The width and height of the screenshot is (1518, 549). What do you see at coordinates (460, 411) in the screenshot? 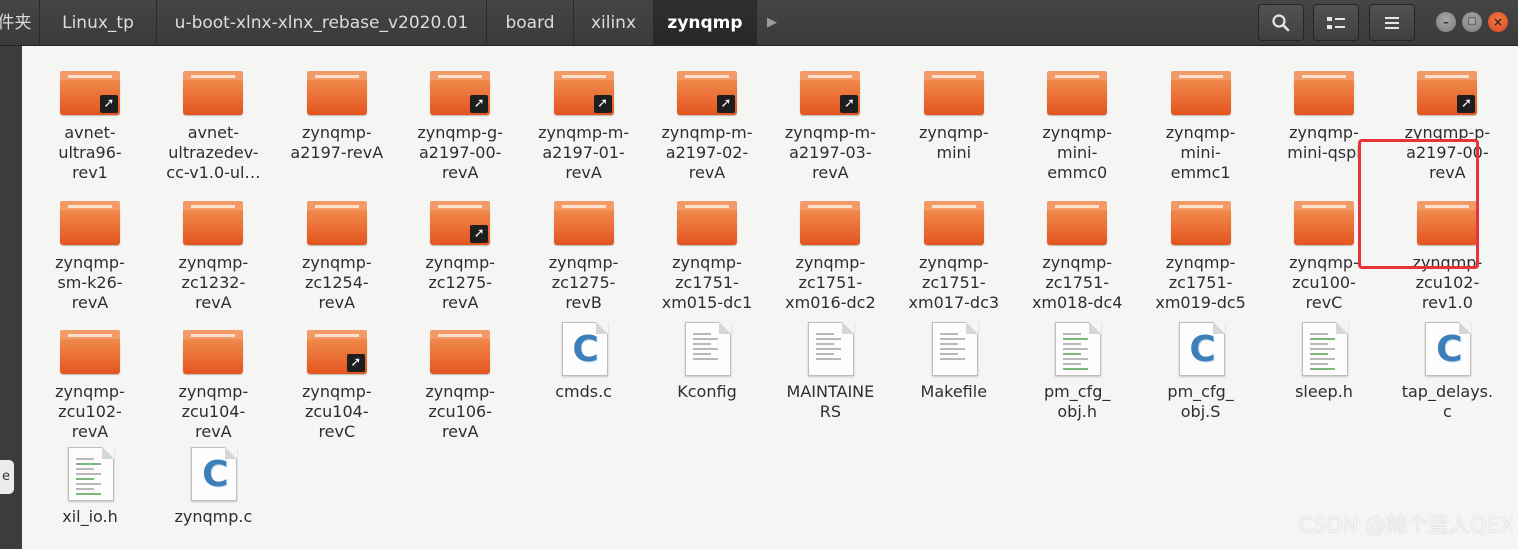
I see `file-name-label: zynqmp- zcu106- revA` at bounding box center [460, 411].